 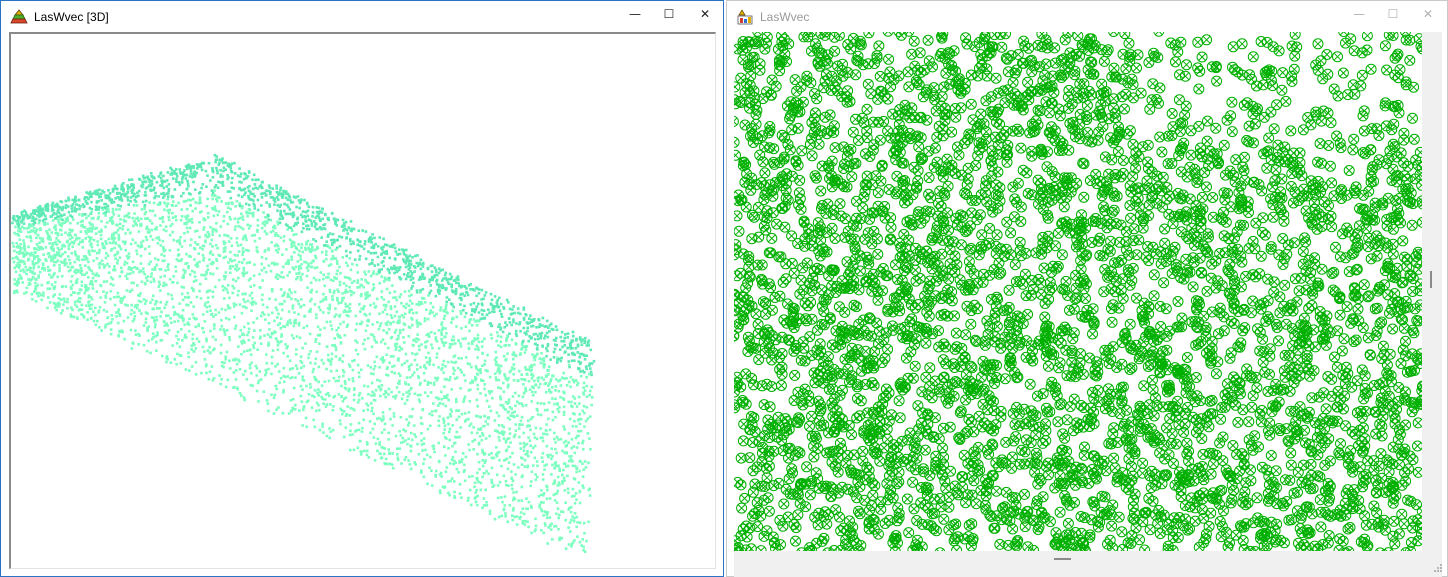 What do you see at coordinates (1087, 16) in the screenshot?
I see `title-bar: LasWvec — ☐ ✕` at bounding box center [1087, 16].